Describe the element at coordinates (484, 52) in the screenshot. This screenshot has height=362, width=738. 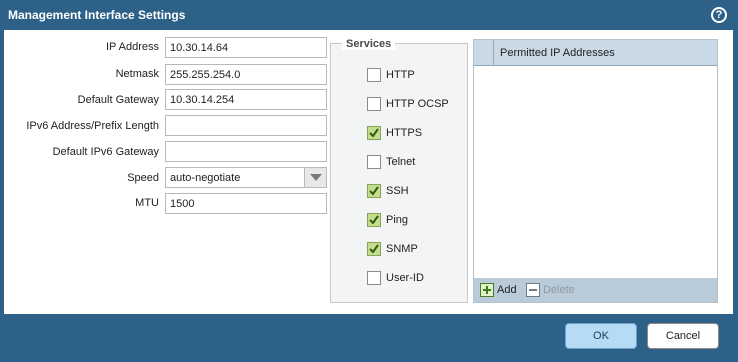
I see `select-all-column` at that location.